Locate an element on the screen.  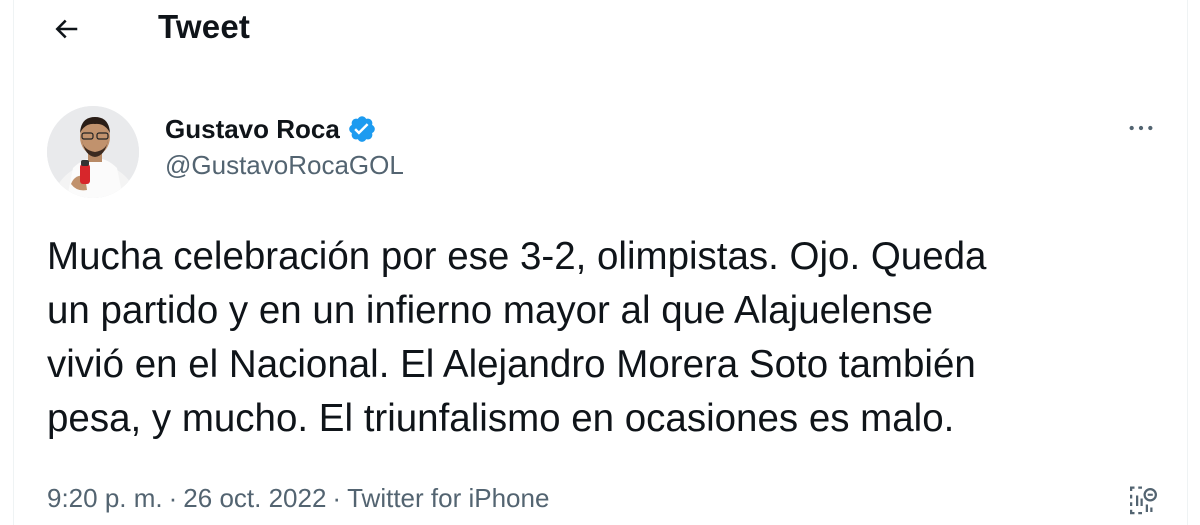
more-horizontal-icon is located at coordinates (1141, 128).